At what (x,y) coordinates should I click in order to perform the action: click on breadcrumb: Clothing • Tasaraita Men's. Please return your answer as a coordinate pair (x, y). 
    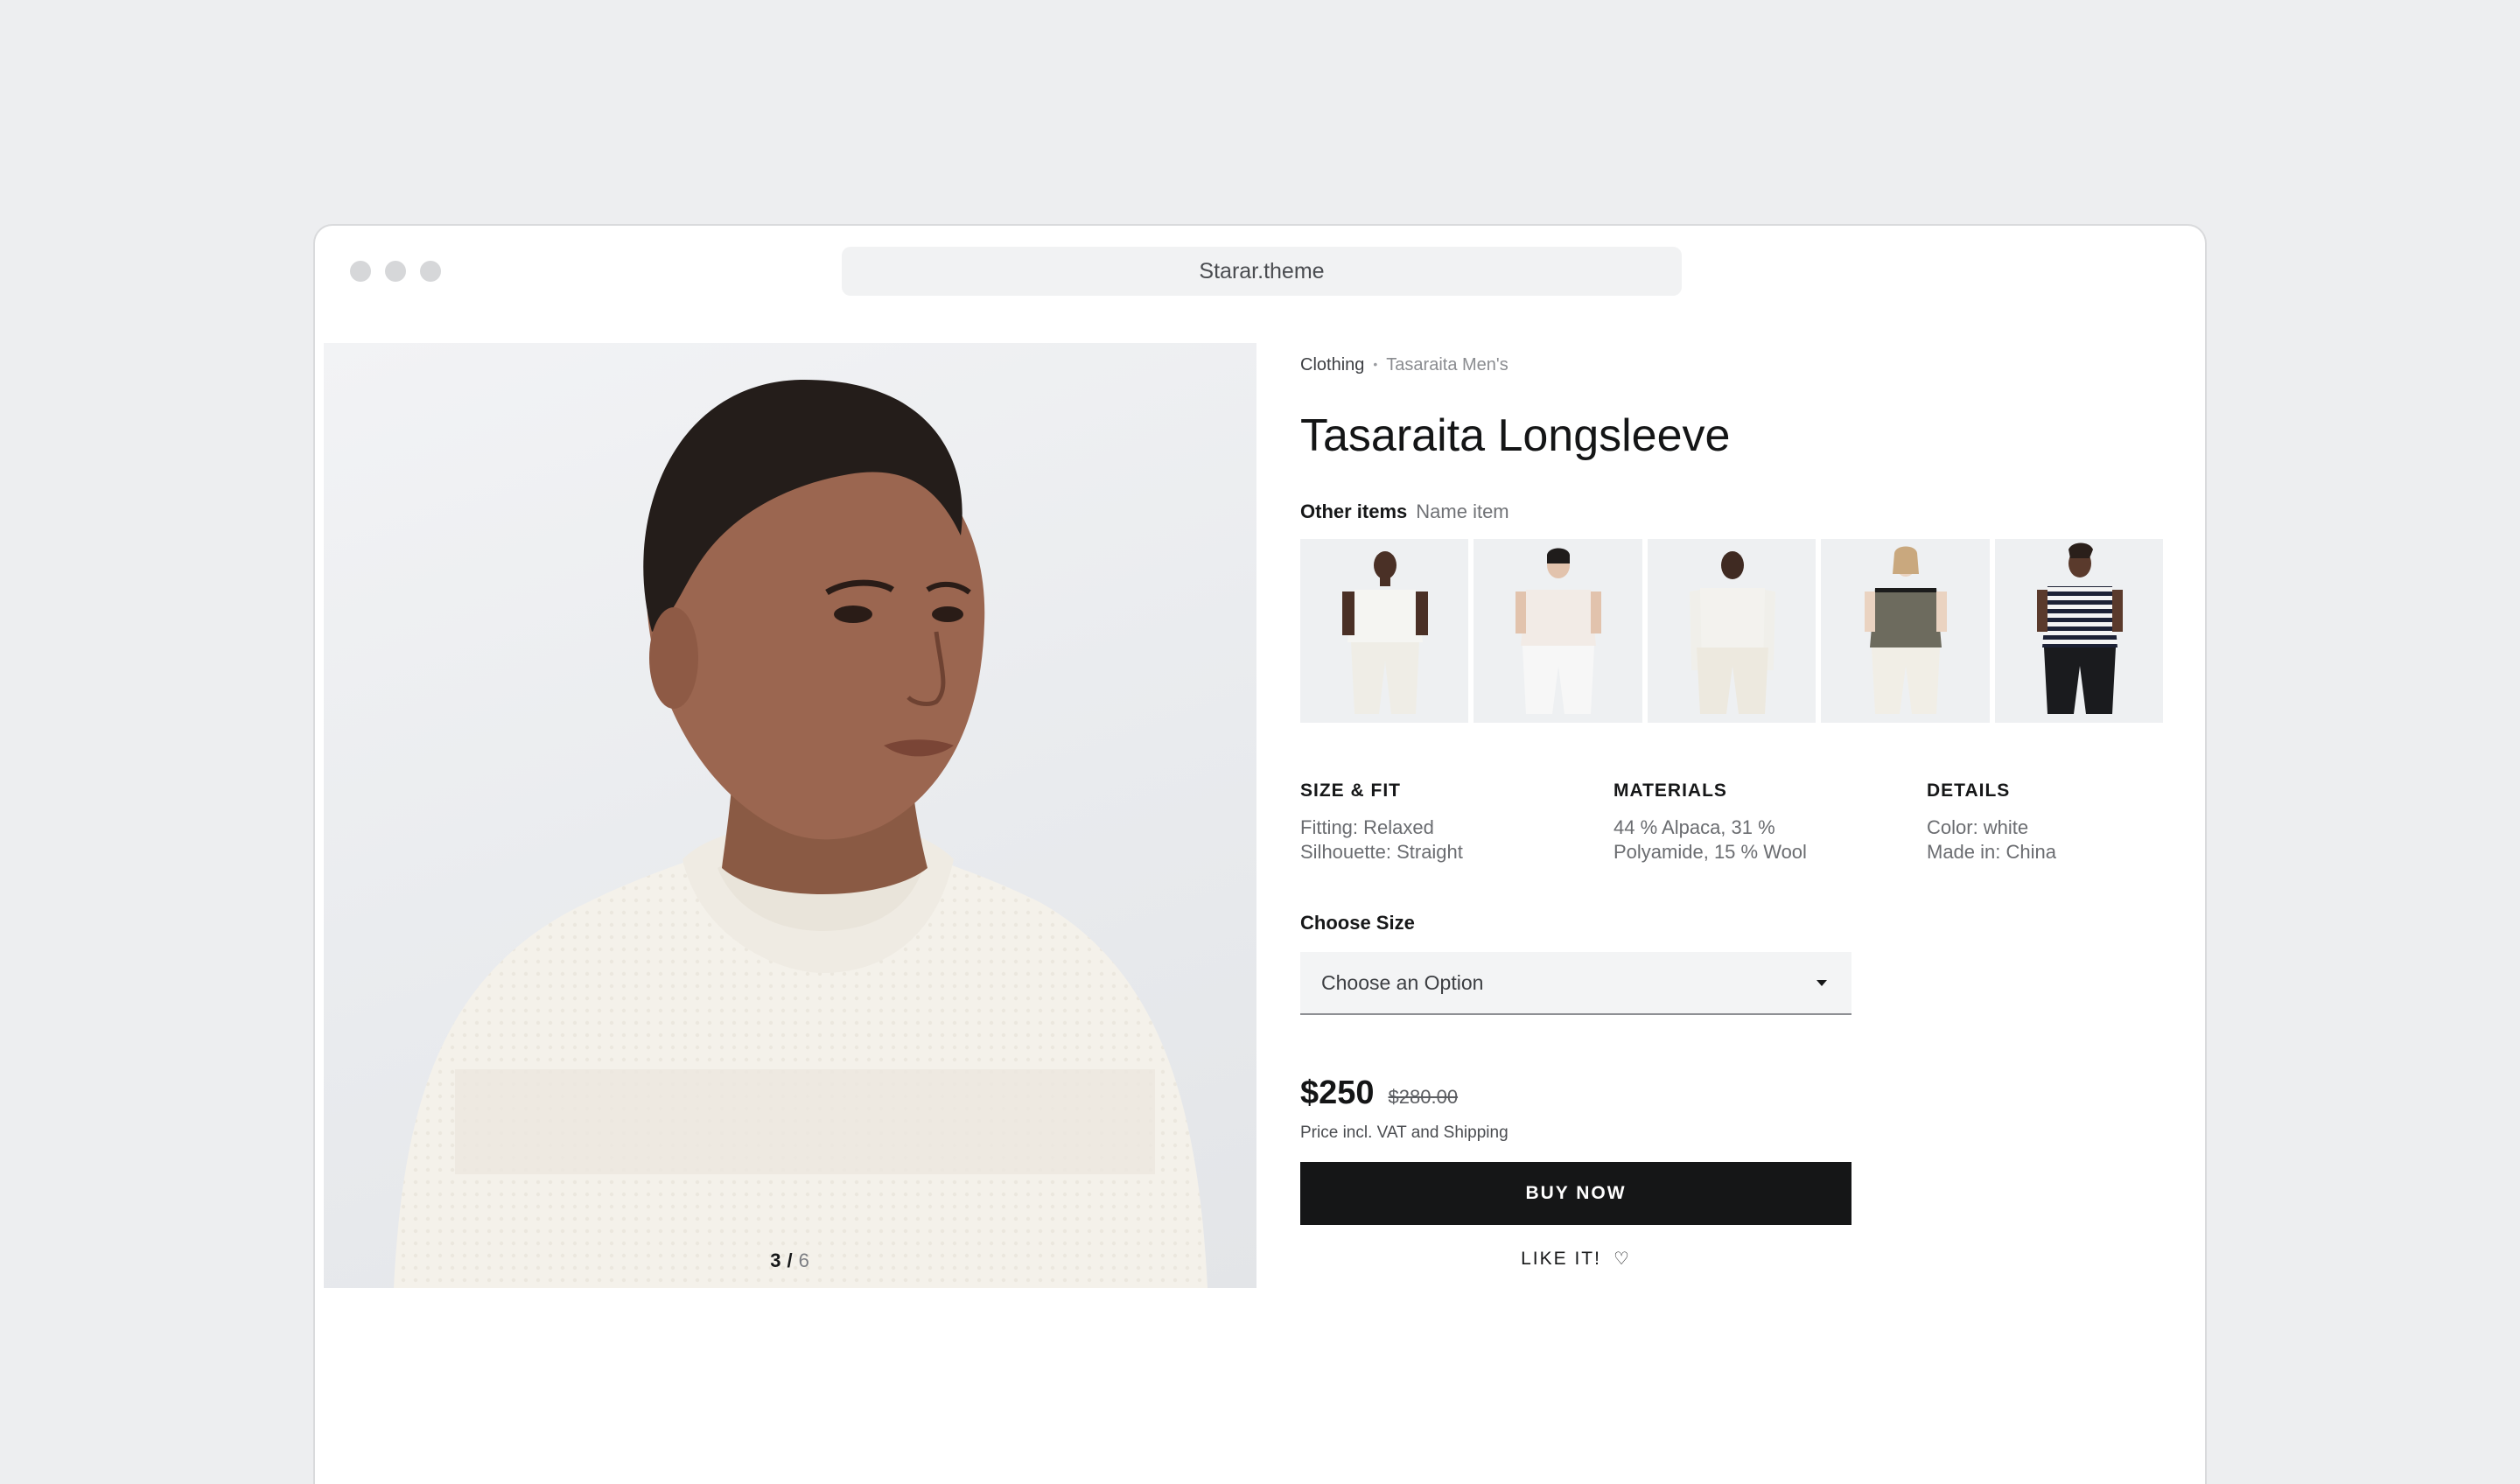
    Looking at the image, I should click on (1404, 365).